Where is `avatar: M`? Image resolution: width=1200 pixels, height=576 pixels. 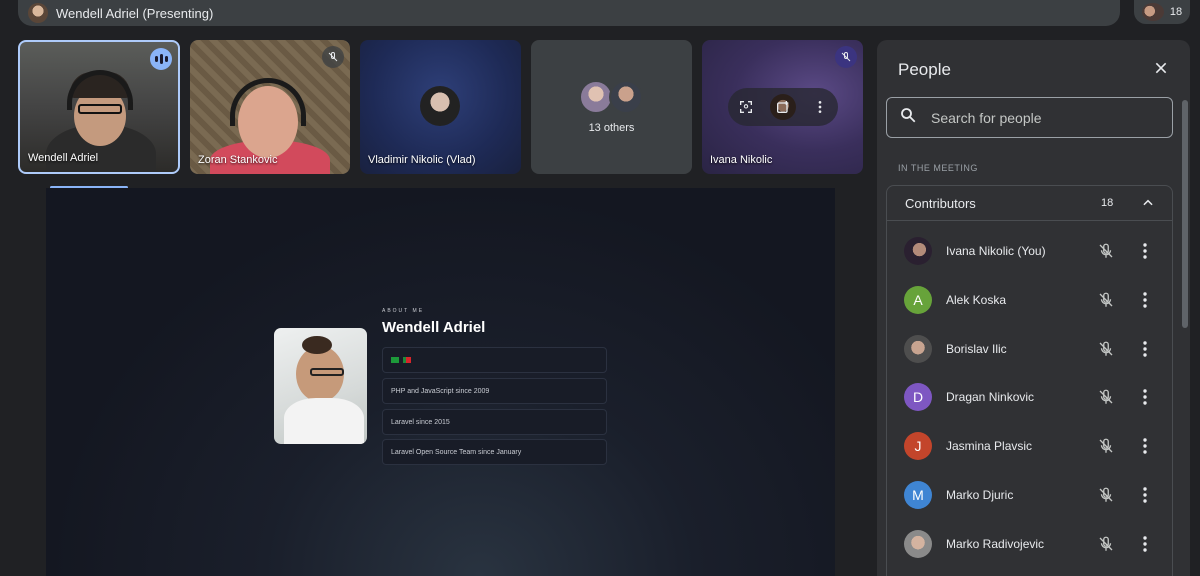 avatar: M is located at coordinates (918, 495).